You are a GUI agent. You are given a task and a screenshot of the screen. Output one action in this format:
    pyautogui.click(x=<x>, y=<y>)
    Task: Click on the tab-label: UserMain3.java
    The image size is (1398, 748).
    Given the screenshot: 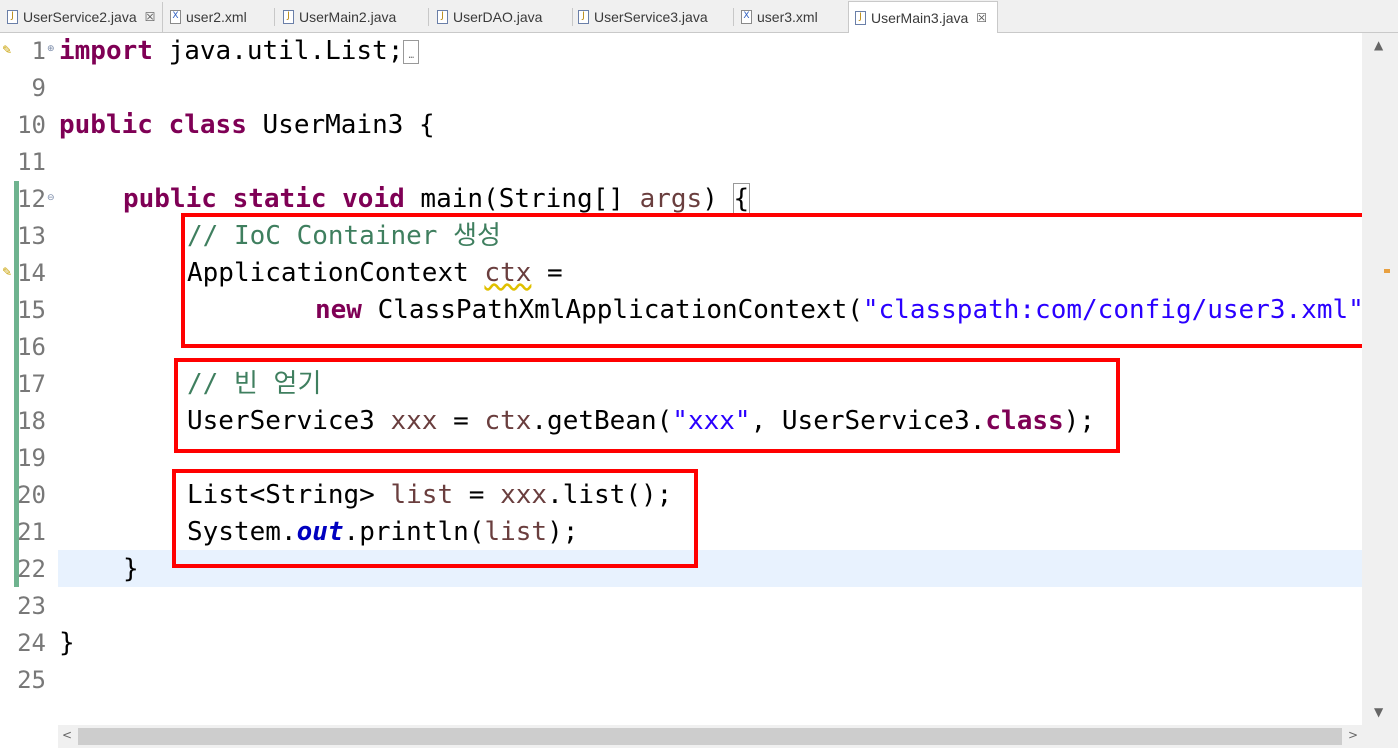 What is the action you would take?
    pyautogui.click(x=920, y=17)
    